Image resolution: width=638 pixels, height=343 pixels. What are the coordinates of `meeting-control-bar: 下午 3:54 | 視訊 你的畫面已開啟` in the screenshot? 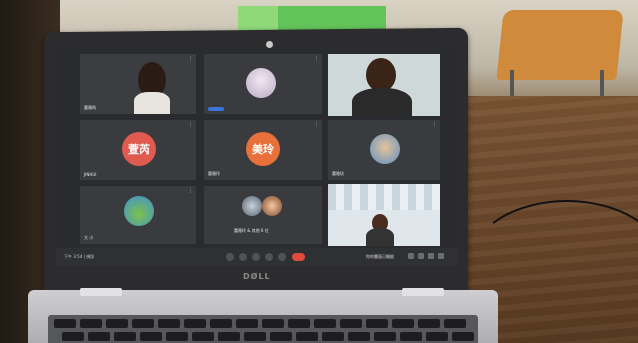 It's located at (257, 257).